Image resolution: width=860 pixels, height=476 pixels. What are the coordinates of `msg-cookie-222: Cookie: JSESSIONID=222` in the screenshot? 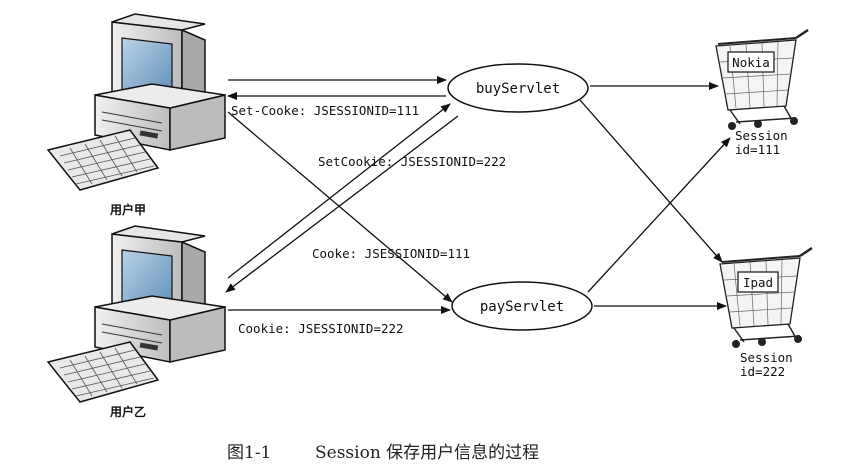 It's located at (321, 328).